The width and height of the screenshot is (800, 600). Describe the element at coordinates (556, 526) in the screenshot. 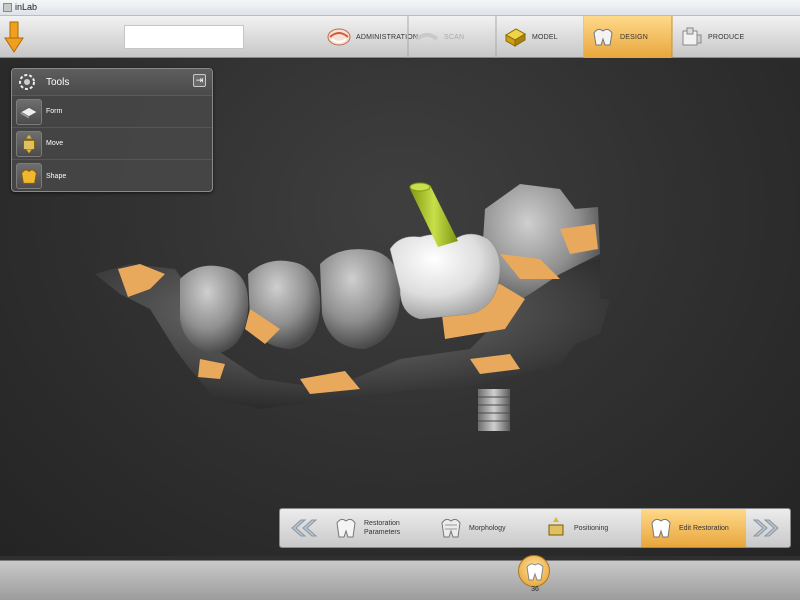

I see `positioning-icon` at that location.